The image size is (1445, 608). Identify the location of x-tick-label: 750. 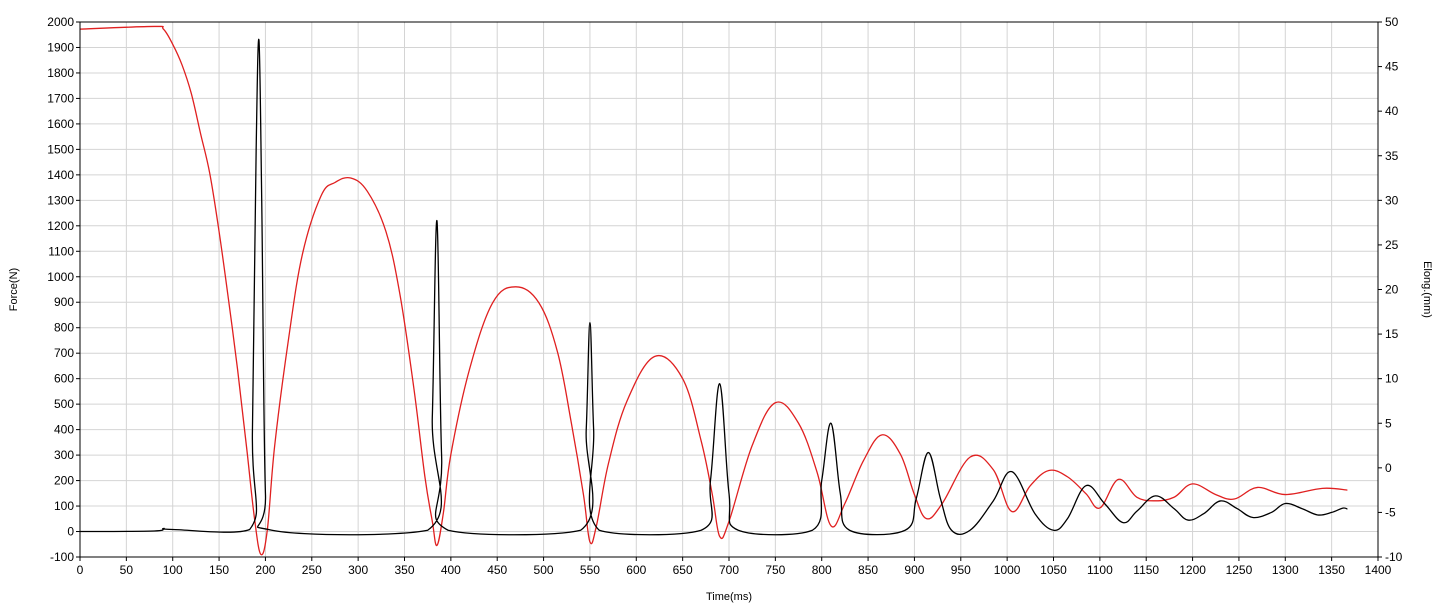
(775, 570).